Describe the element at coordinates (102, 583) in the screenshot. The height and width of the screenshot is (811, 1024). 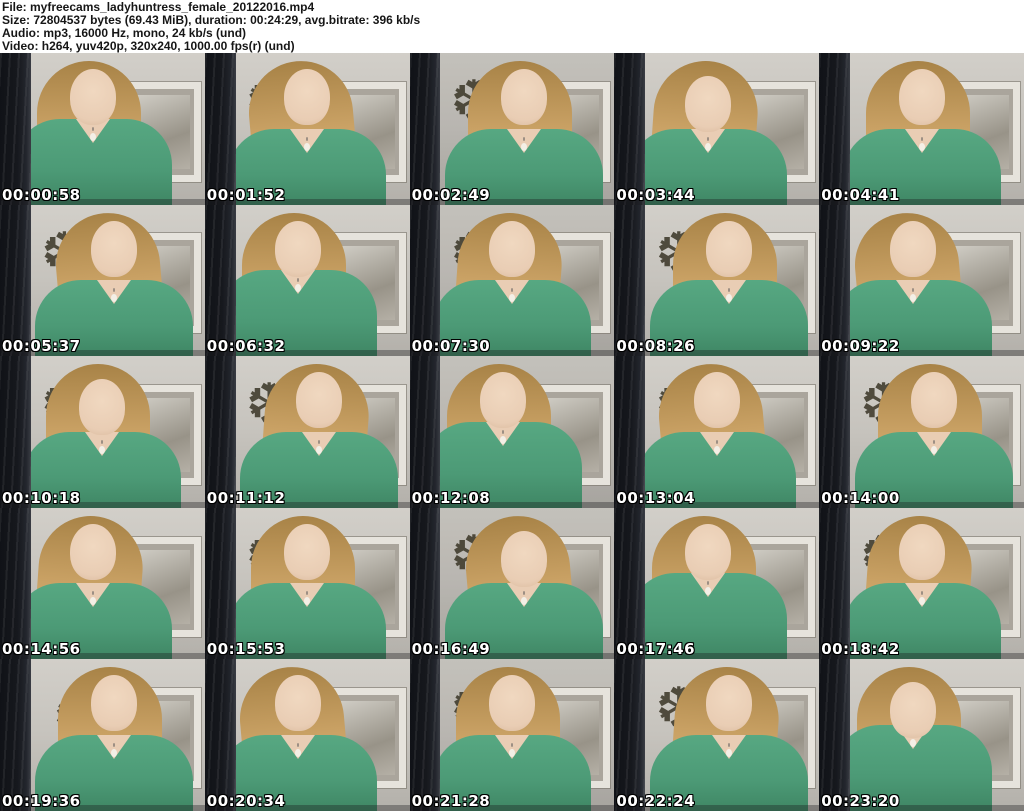
I see `thumbnail-cell: ❆ 00:14:56` at that location.